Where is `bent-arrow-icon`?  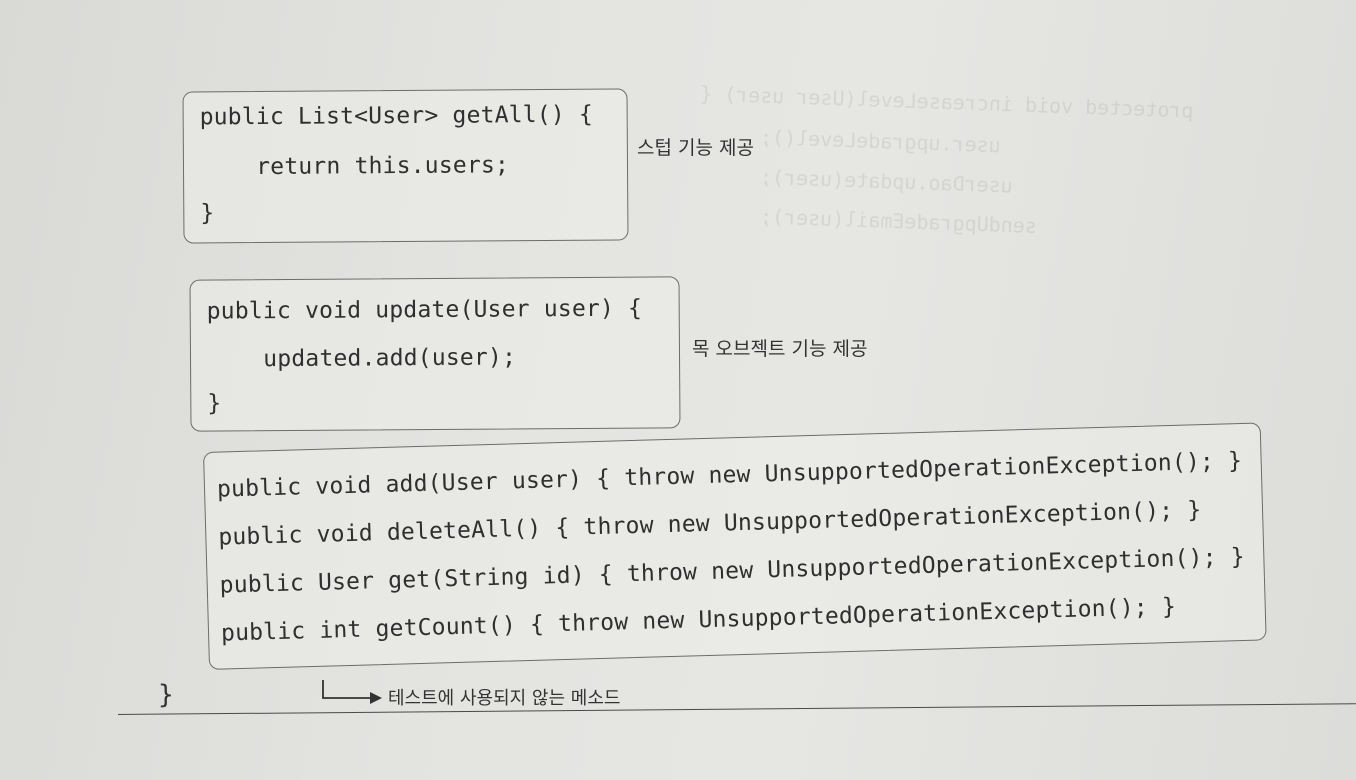
bent-arrow-icon is located at coordinates (352, 692).